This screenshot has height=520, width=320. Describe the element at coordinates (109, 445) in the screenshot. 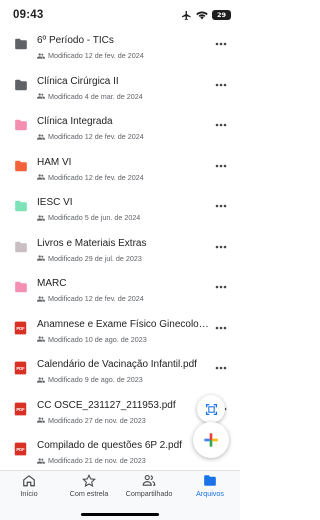

I see `file-name: Compilado de questões 6P 2.pdf` at that location.